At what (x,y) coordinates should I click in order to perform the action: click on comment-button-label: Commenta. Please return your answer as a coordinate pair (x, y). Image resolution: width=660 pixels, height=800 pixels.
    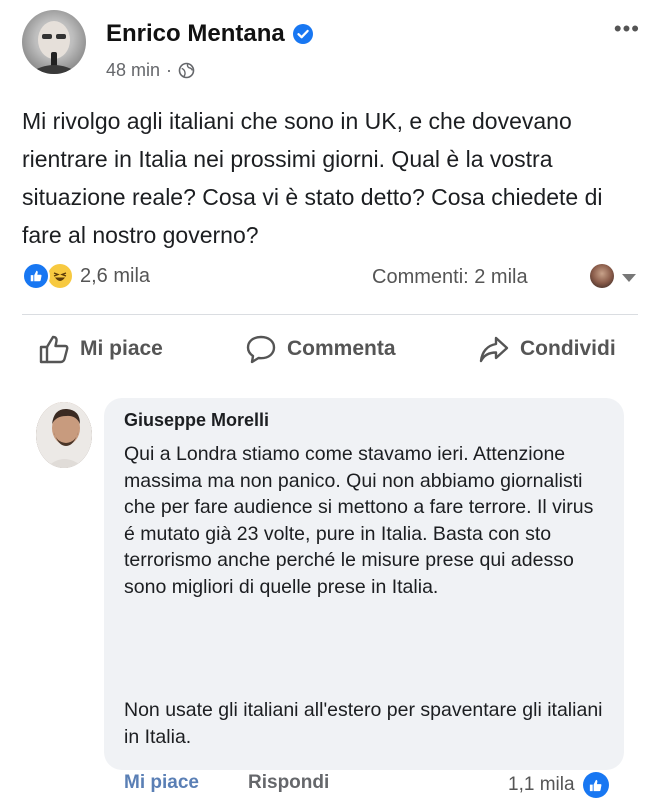
    Looking at the image, I should click on (341, 348).